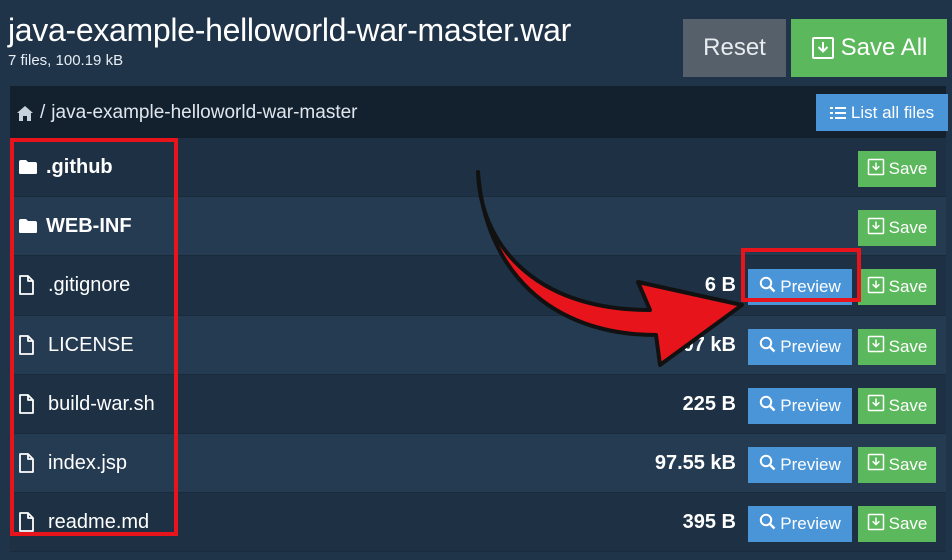  I want to click on file-row: index.jsp 97.55 kB Preview Save, so click(478, 463).